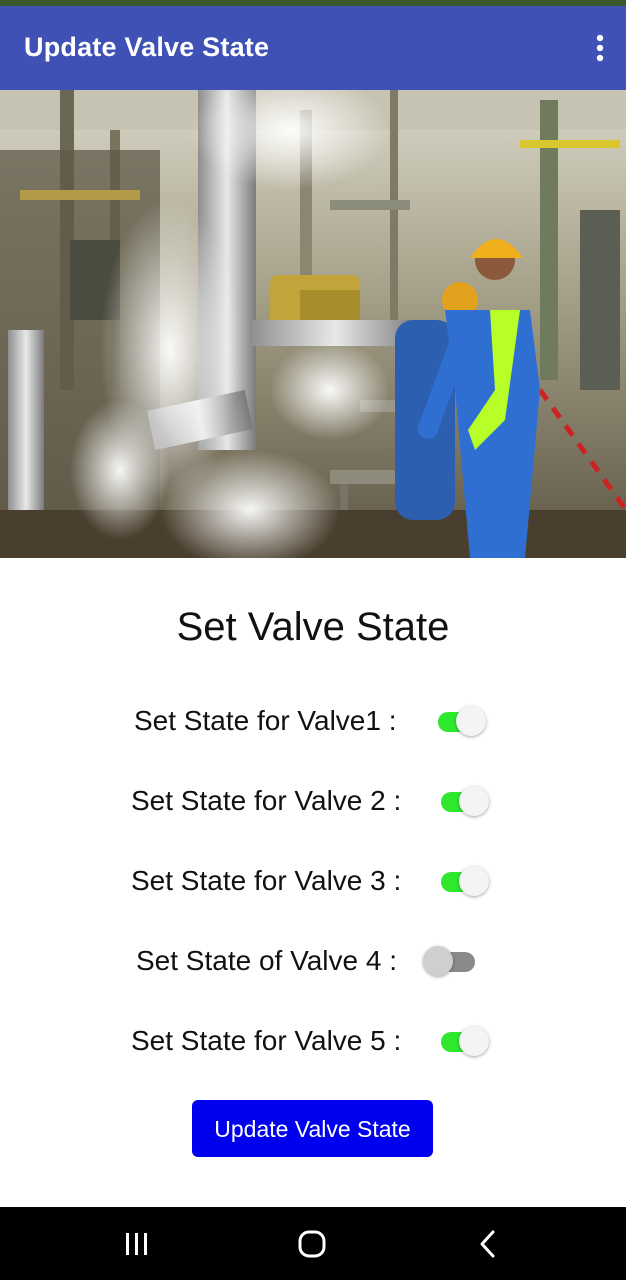  I want to click on recents-icon, so click(137, 1244).